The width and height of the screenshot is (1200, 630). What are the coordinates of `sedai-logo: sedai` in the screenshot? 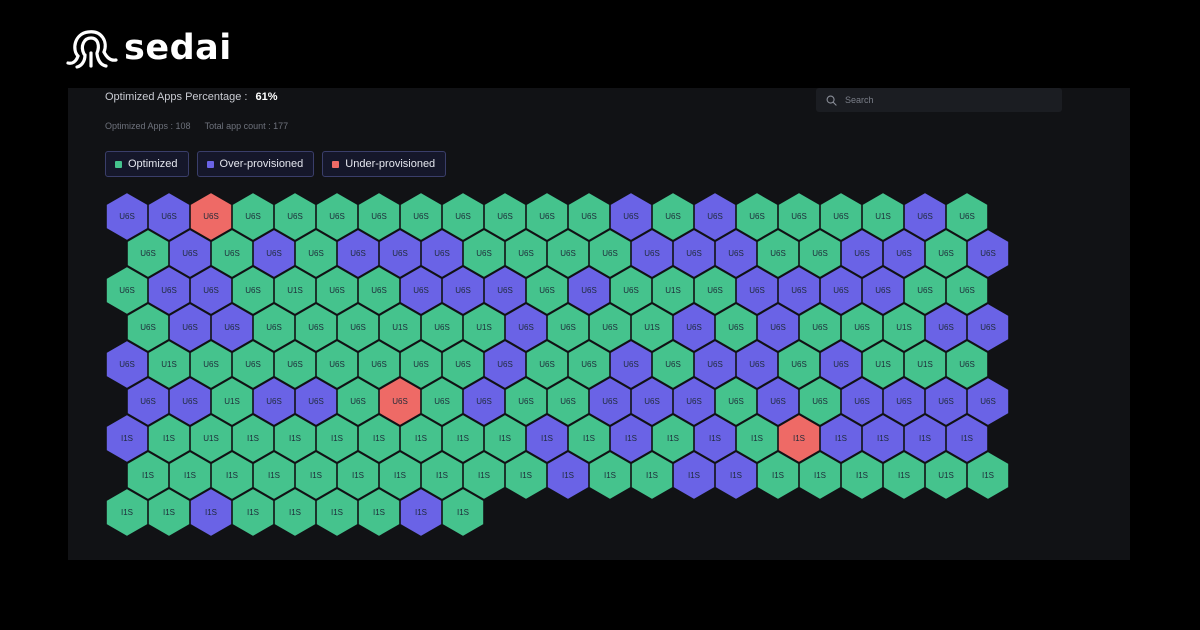 It's located at (149, 48).